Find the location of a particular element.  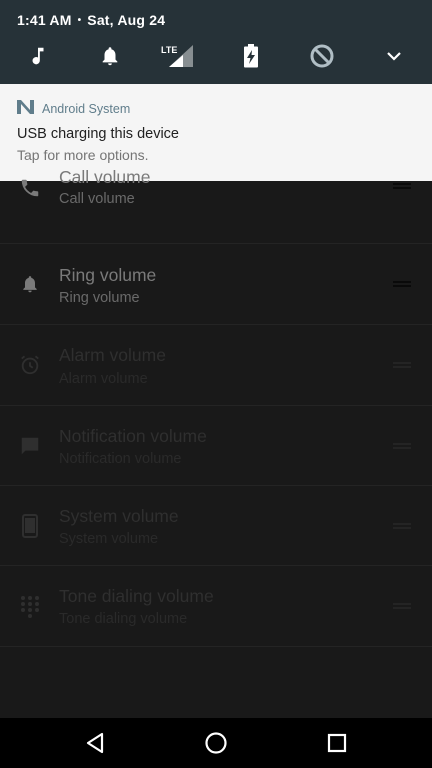

chat-icon is located at coordinates (30, 446).